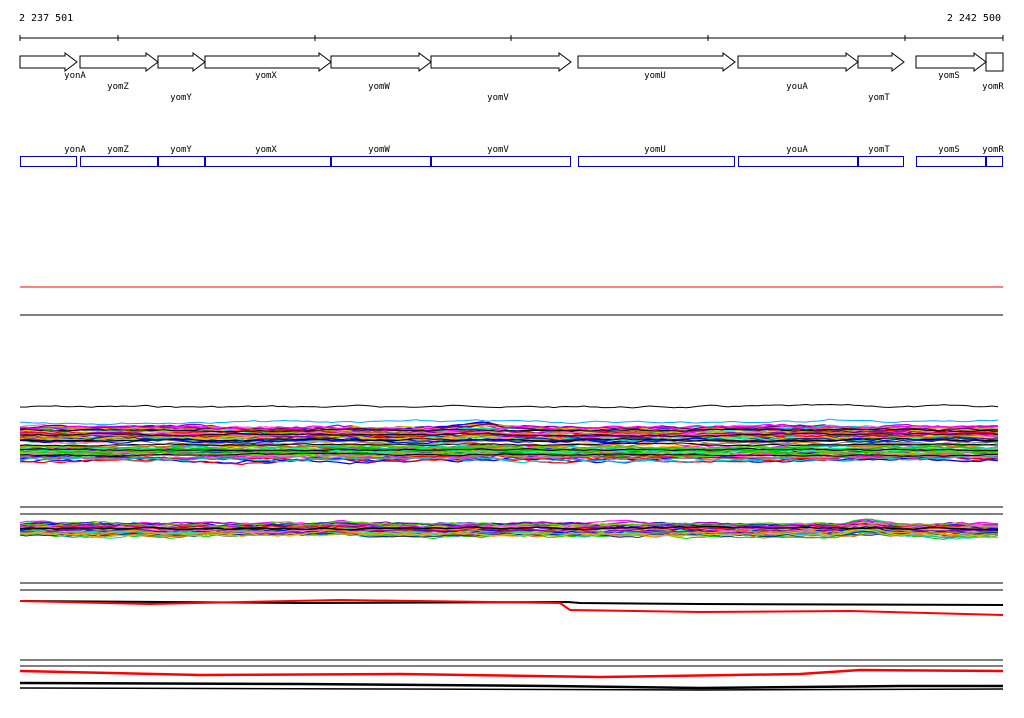 This screenshot has width=1024, height=718. What do you see at coordinates (501, 77) in the screenshot?
I see `gene-arrow-yomV: yomV` at bounding box center [501, 77].